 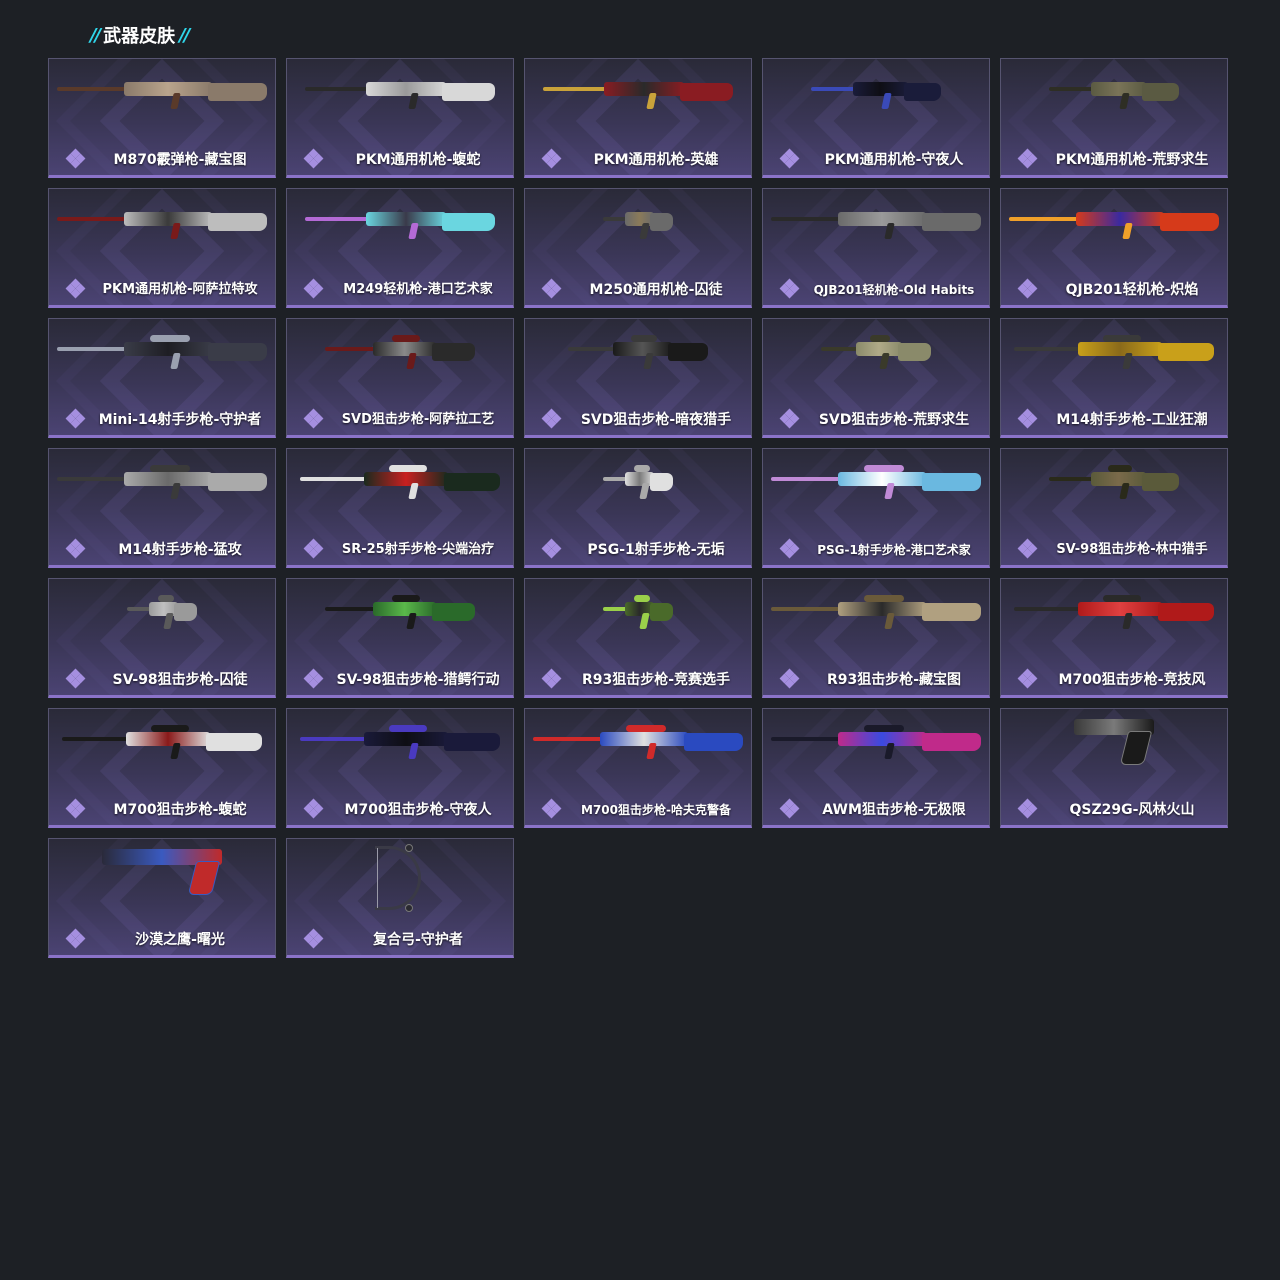 I want to click on skin-name: SVD狙击步枪-荒野求生, so click(x=894, y=420).